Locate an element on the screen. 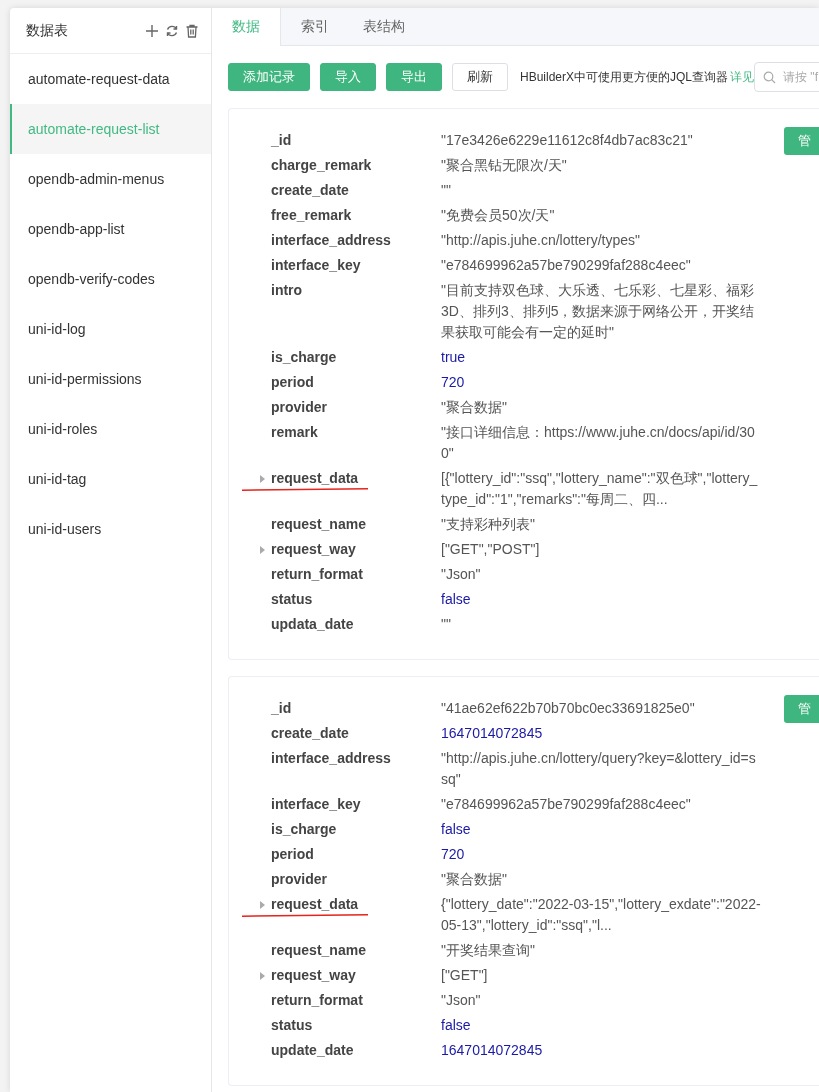 This screenshot has height=1092, width=819. add-icon is located at coordinates (152, 30).